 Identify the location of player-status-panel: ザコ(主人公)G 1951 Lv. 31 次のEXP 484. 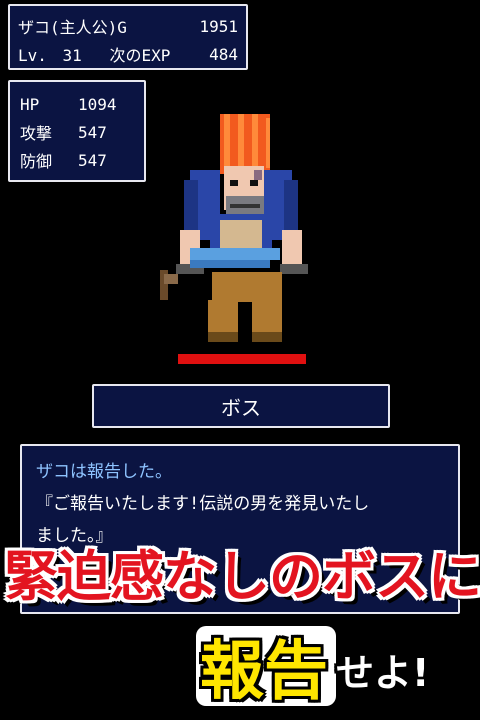
(128, 37).